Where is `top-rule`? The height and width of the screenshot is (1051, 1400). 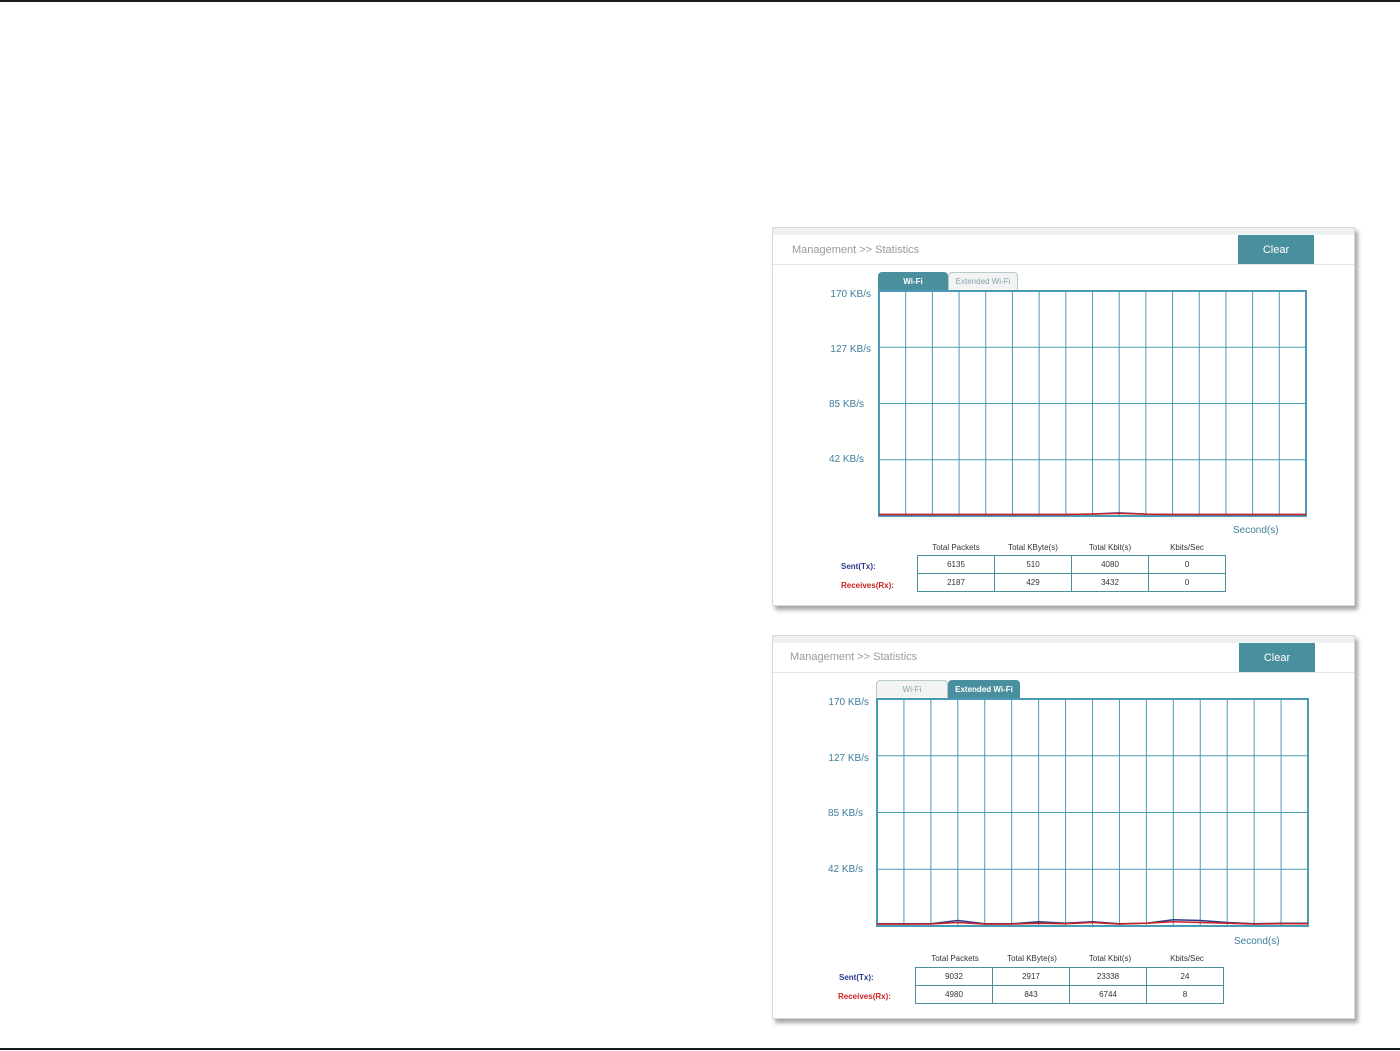
top-rule is located at coordinates (700, 1).